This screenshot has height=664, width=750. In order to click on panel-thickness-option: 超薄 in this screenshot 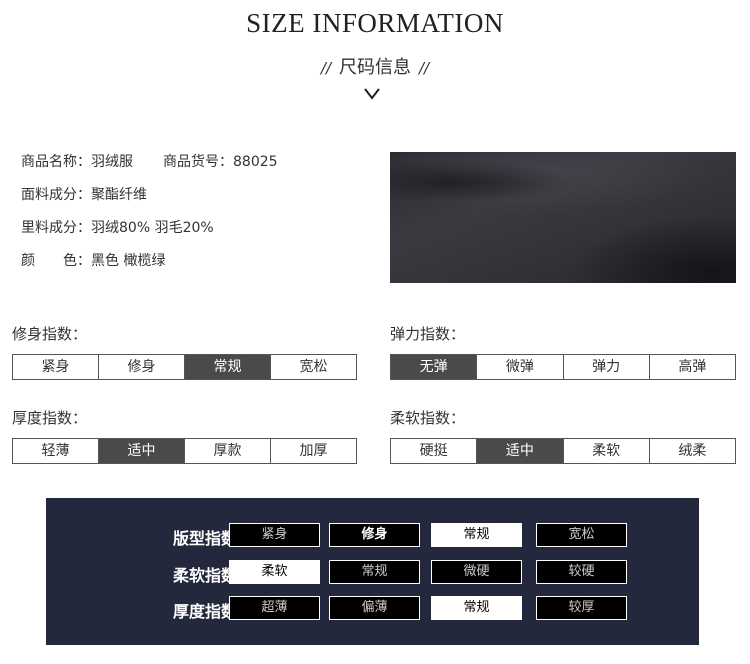, I will do `click(274, 608)`.